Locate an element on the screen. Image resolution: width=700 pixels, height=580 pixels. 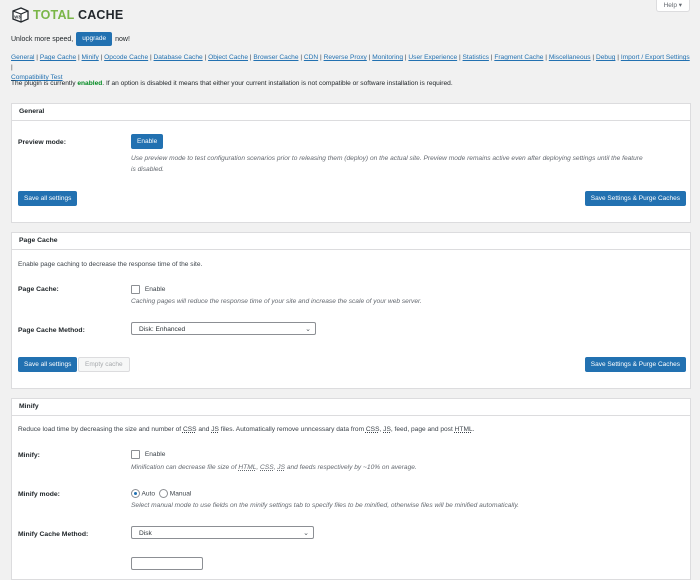
nav-link-browser-cache: Browser Cache is located at coordinates (275, 57).